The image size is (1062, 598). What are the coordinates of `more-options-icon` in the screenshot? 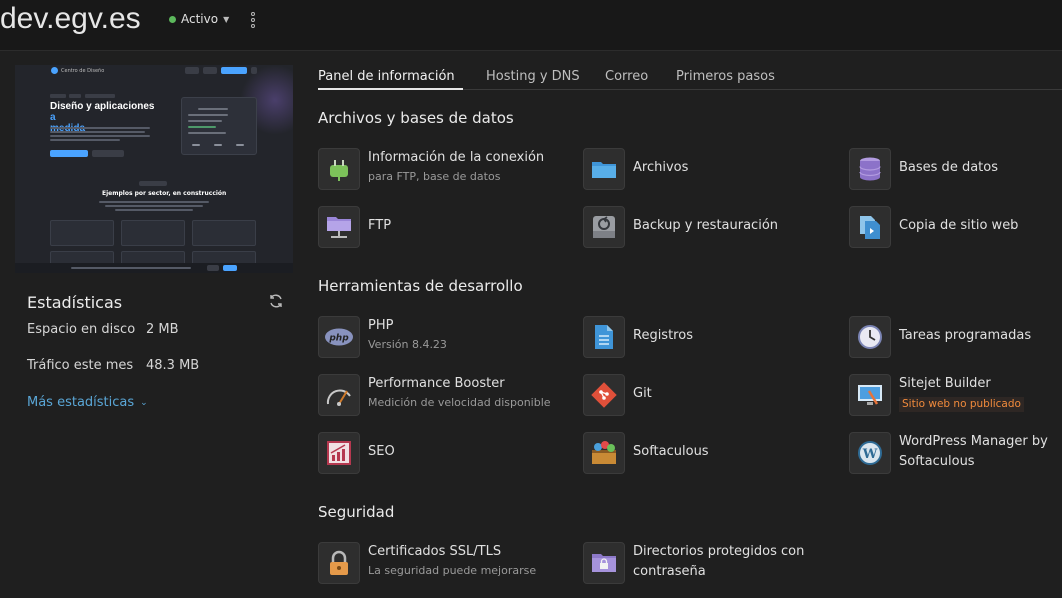 It's located at (253, 20).